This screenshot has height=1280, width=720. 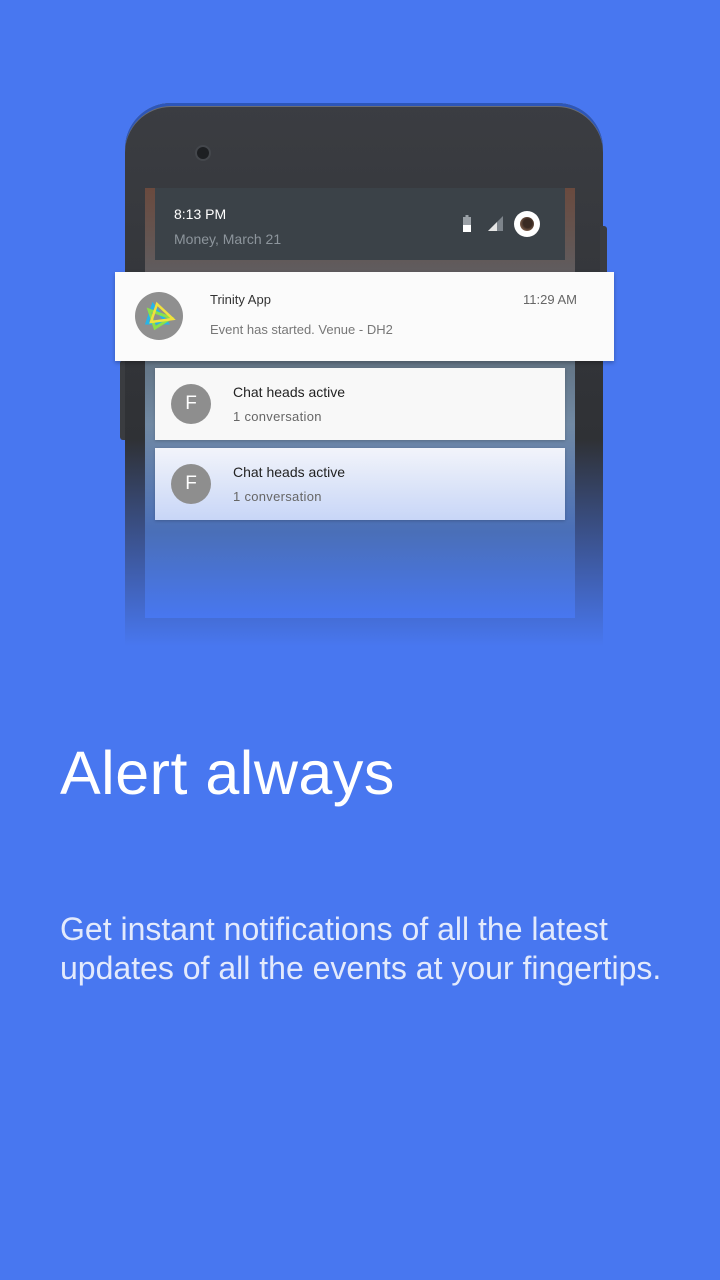 What do you see at coordinates (159, 316) in the screenshot?
I see `trinity-logo-icon` at bounding box center [159, 316].